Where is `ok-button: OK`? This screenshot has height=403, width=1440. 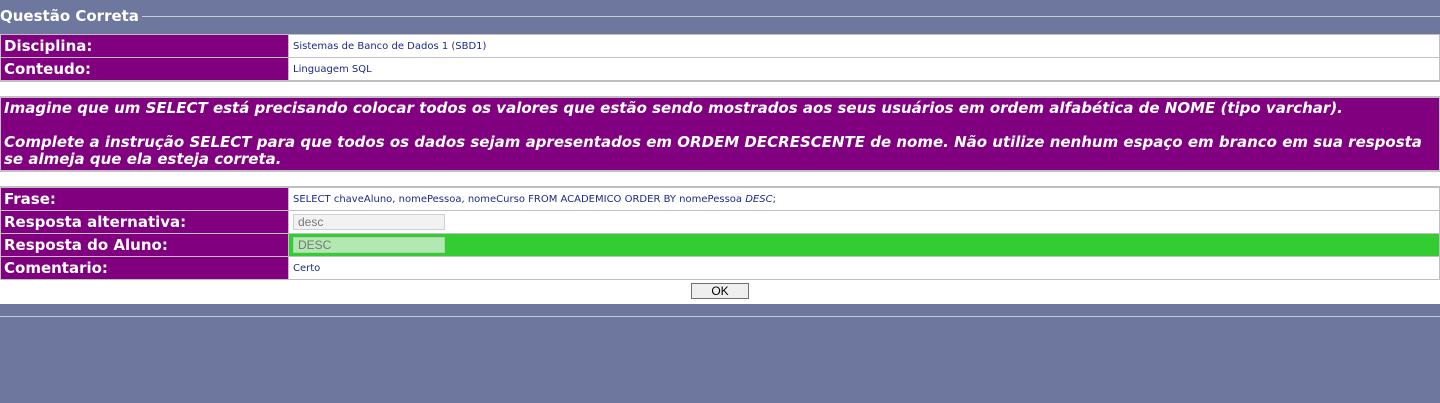 ok-button: OK is located at coordinates (720, 291).